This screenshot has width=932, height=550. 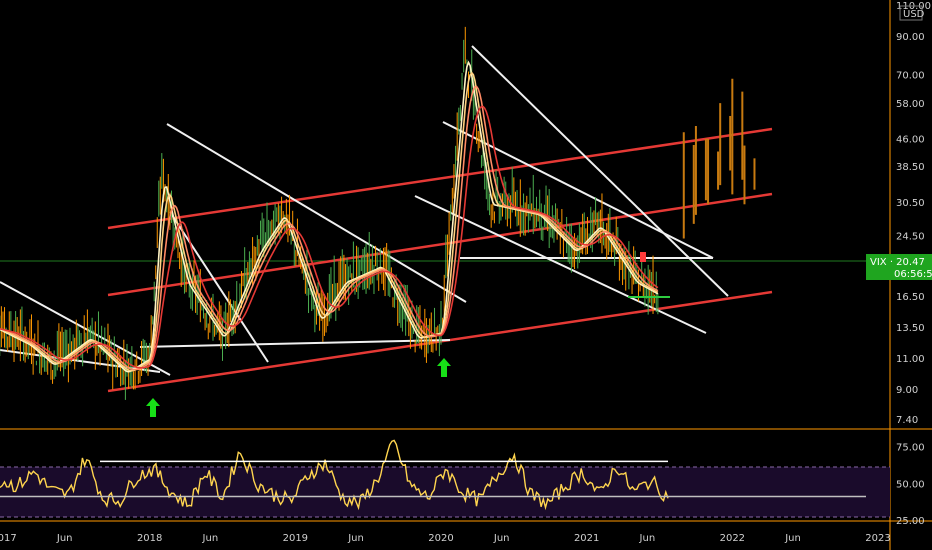 I want to click on price-tick-label: 30.50, so click(x=910, y=203).